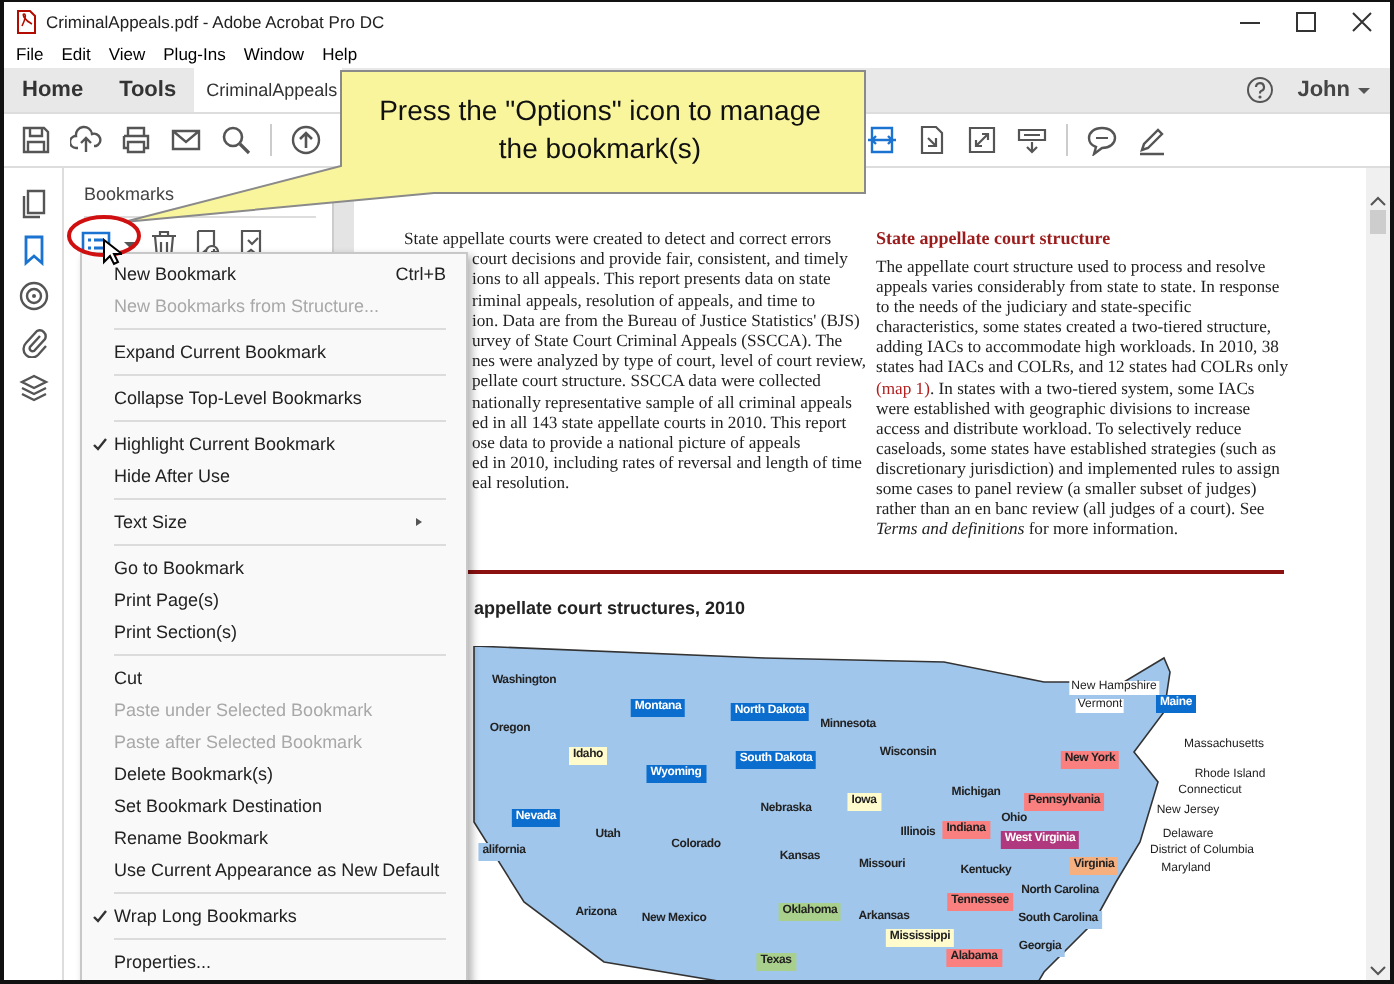 The width and height of the screenshot is (1394, 984). What do you see at coordinates (600, 130) in the screenshot?
I see `callout-text: Press the "Options" icon to manage the bookmark(s)` at bounding box center [600, 130].